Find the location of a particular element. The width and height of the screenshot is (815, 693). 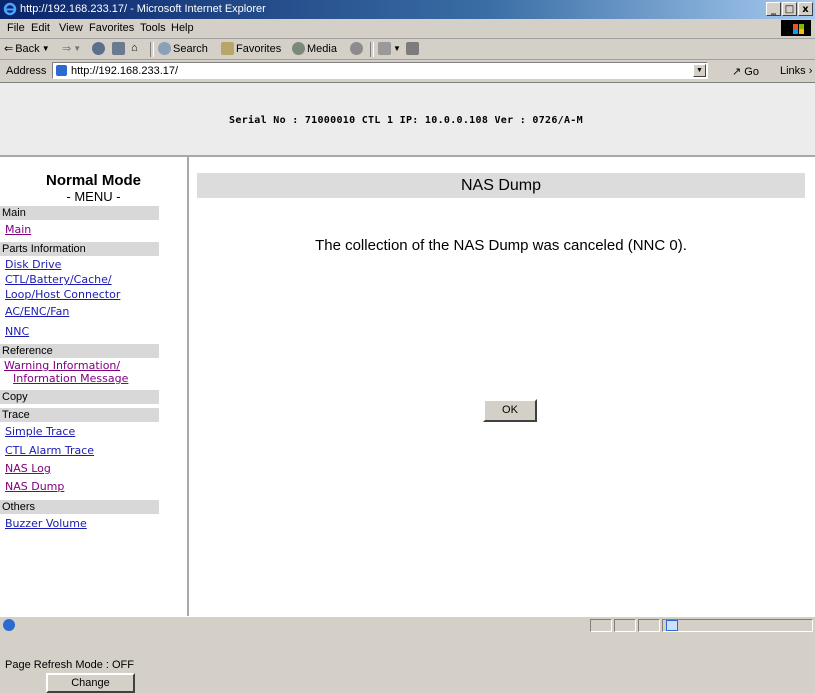

category-others: Others is located at coordinates (79, 507).